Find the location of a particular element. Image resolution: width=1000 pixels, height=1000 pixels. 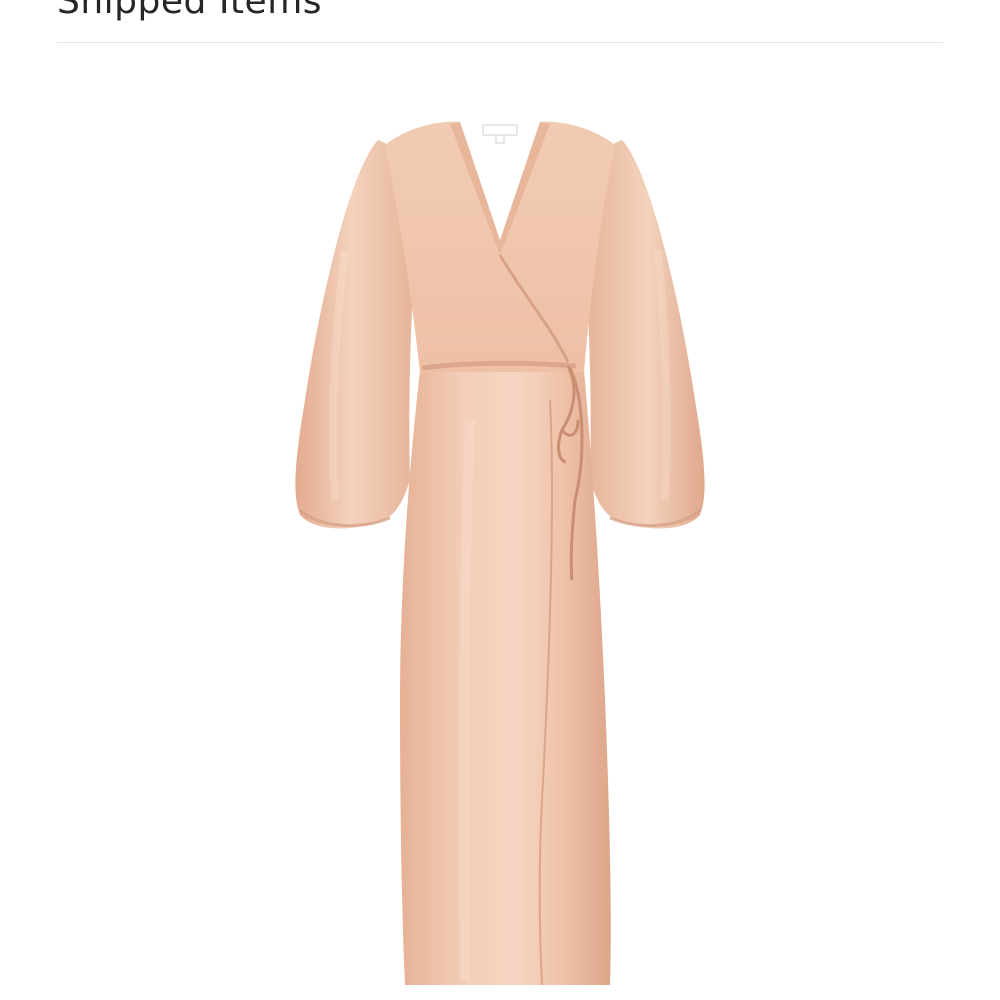

shipped-items-header: Shipped Items is located at coordinates (500, 21).